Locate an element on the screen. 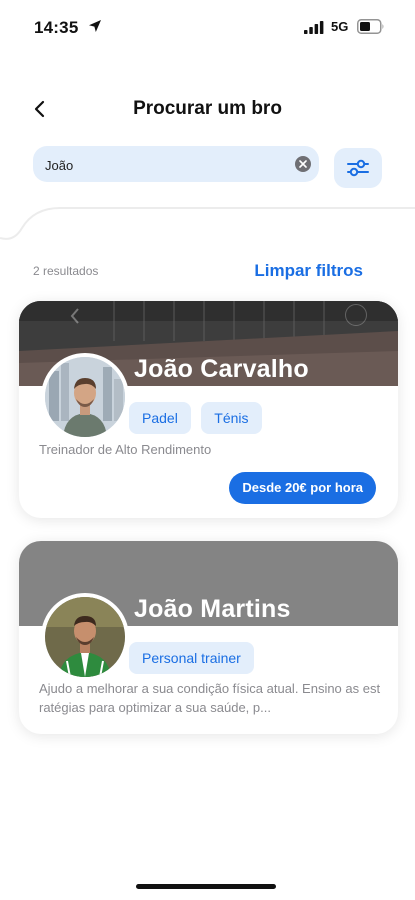 Image resolution: width=415 pixels, height=900 pixels. clear-search-button is located at coordinates (303, 164).